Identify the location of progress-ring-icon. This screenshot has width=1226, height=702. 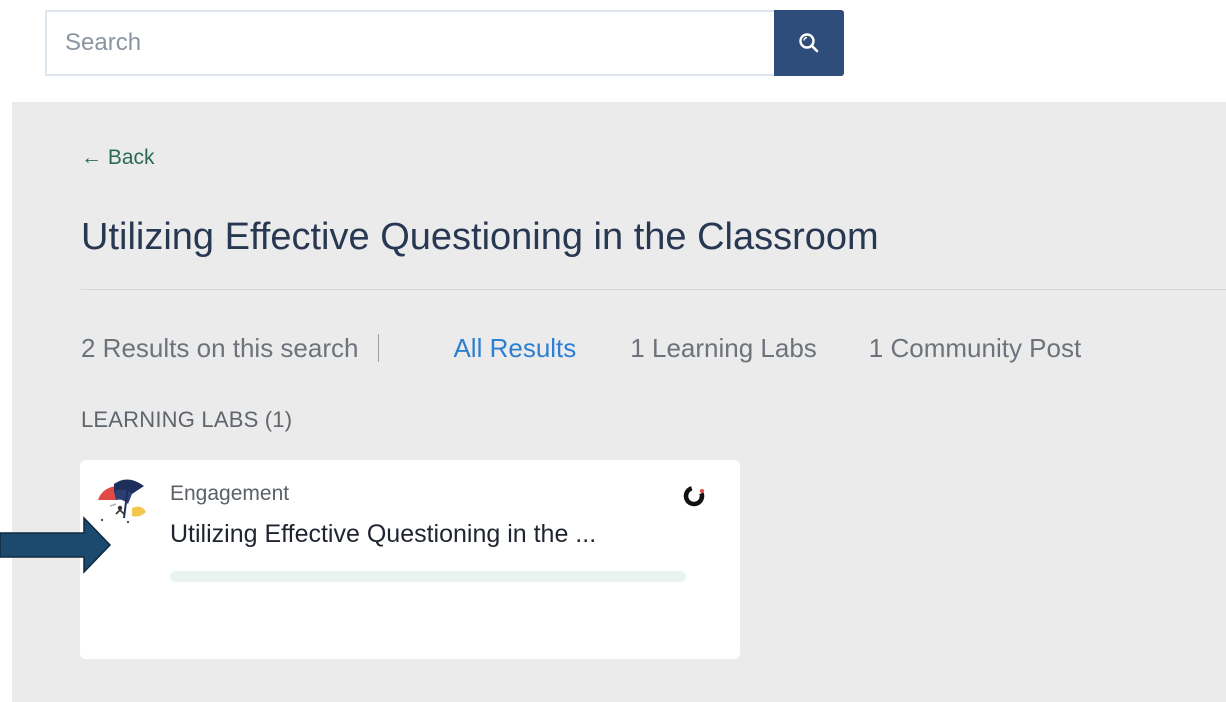
(694, 496).